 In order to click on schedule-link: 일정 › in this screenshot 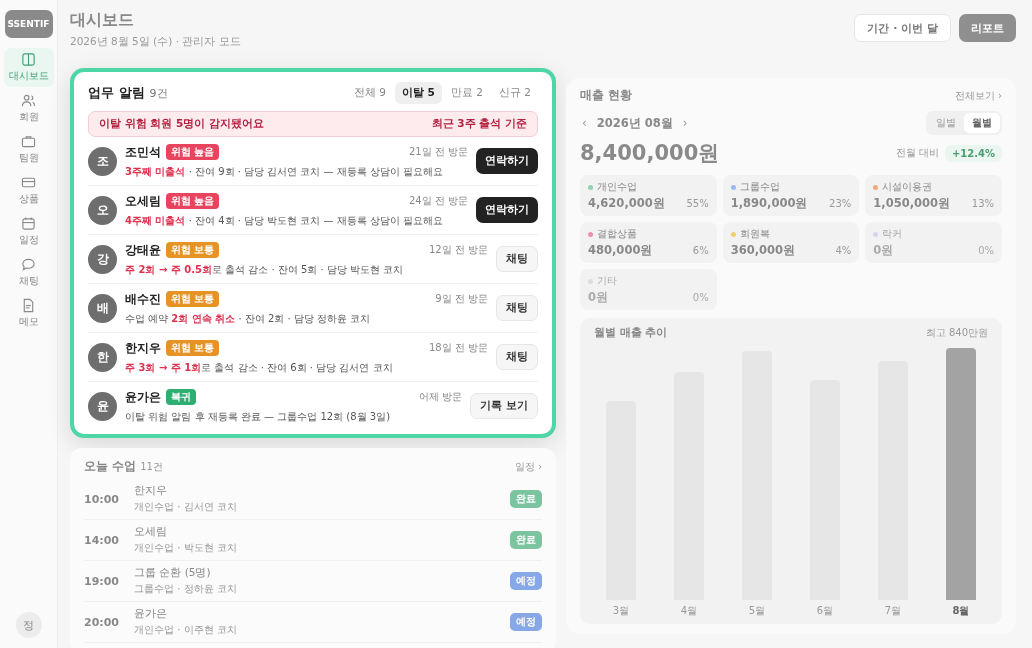, I will do `click(528, 466)`.